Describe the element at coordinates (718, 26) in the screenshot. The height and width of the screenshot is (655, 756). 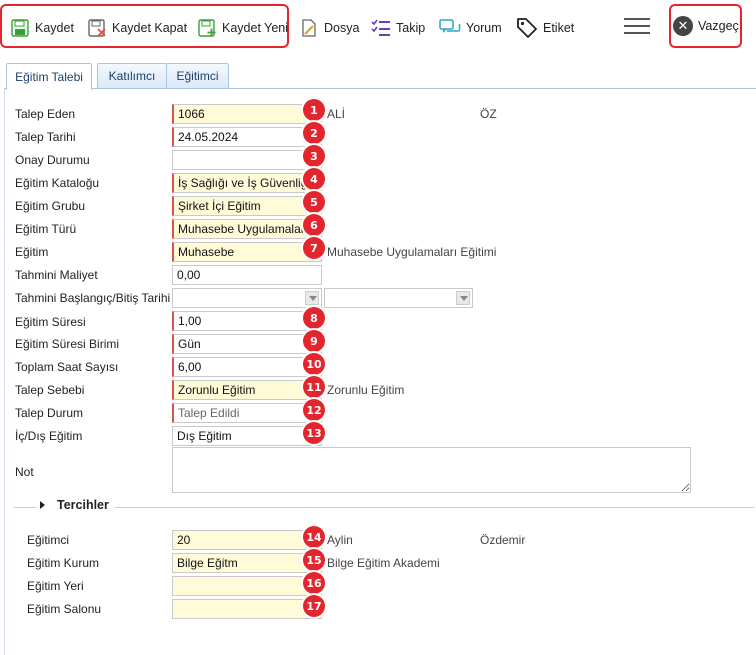
I see `cancel-label: Vazgeç` at that location.